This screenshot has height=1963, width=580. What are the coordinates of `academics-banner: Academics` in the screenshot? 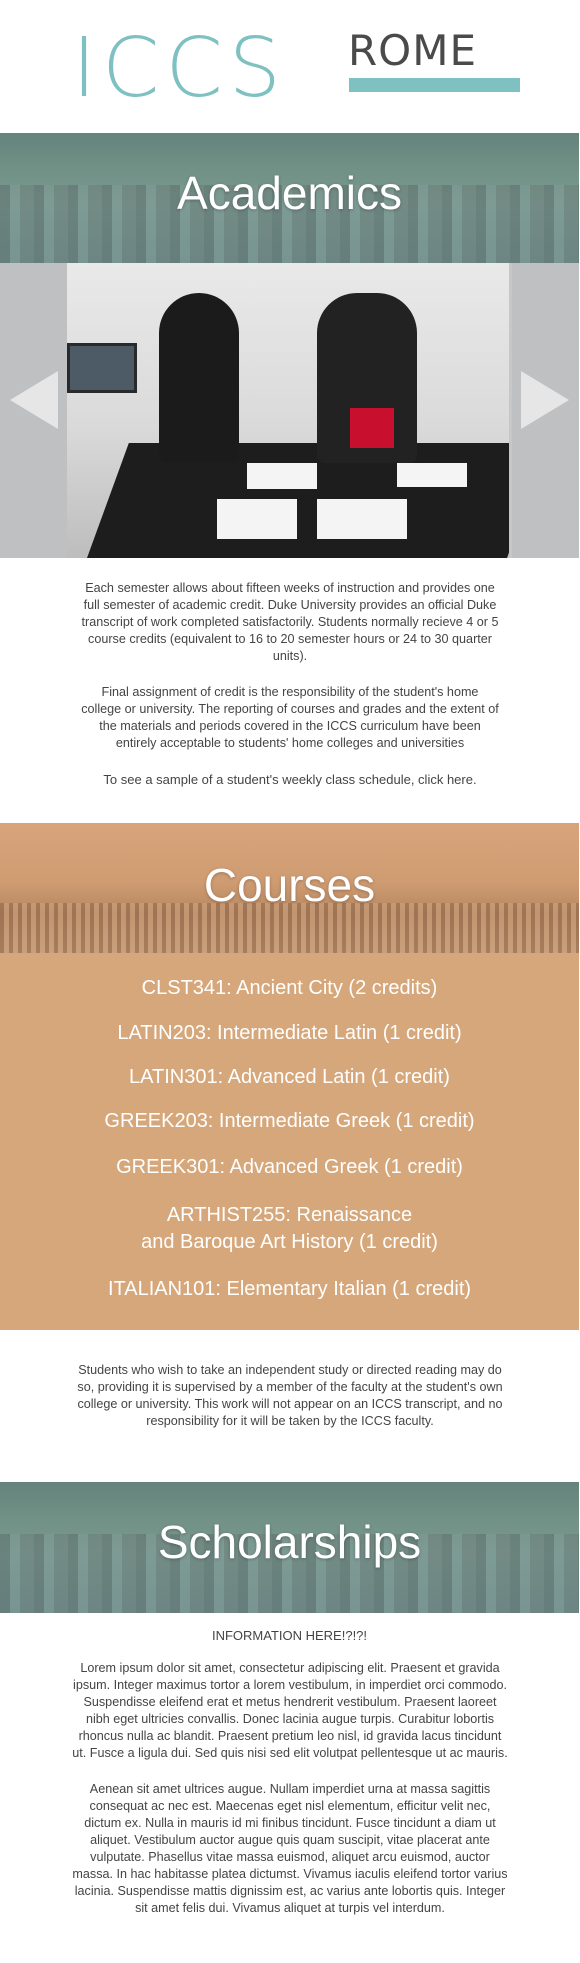 It's located at (289, 198).